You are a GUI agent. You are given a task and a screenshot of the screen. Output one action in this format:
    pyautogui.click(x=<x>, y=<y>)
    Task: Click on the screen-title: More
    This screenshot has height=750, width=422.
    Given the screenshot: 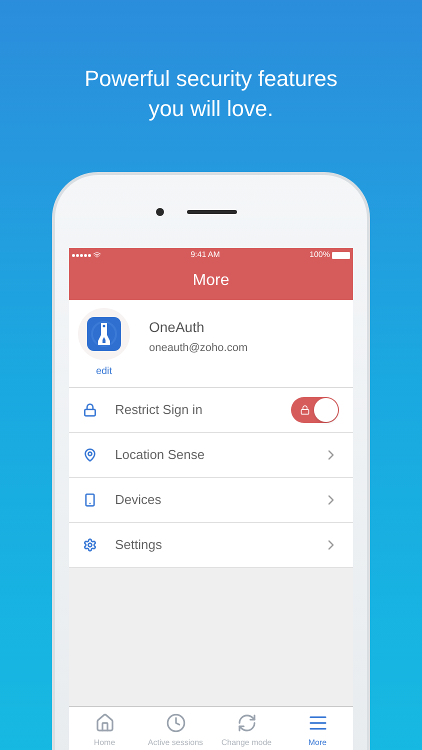 What is the action you would take?
    pyautogui.click(x=211, y=281)
    